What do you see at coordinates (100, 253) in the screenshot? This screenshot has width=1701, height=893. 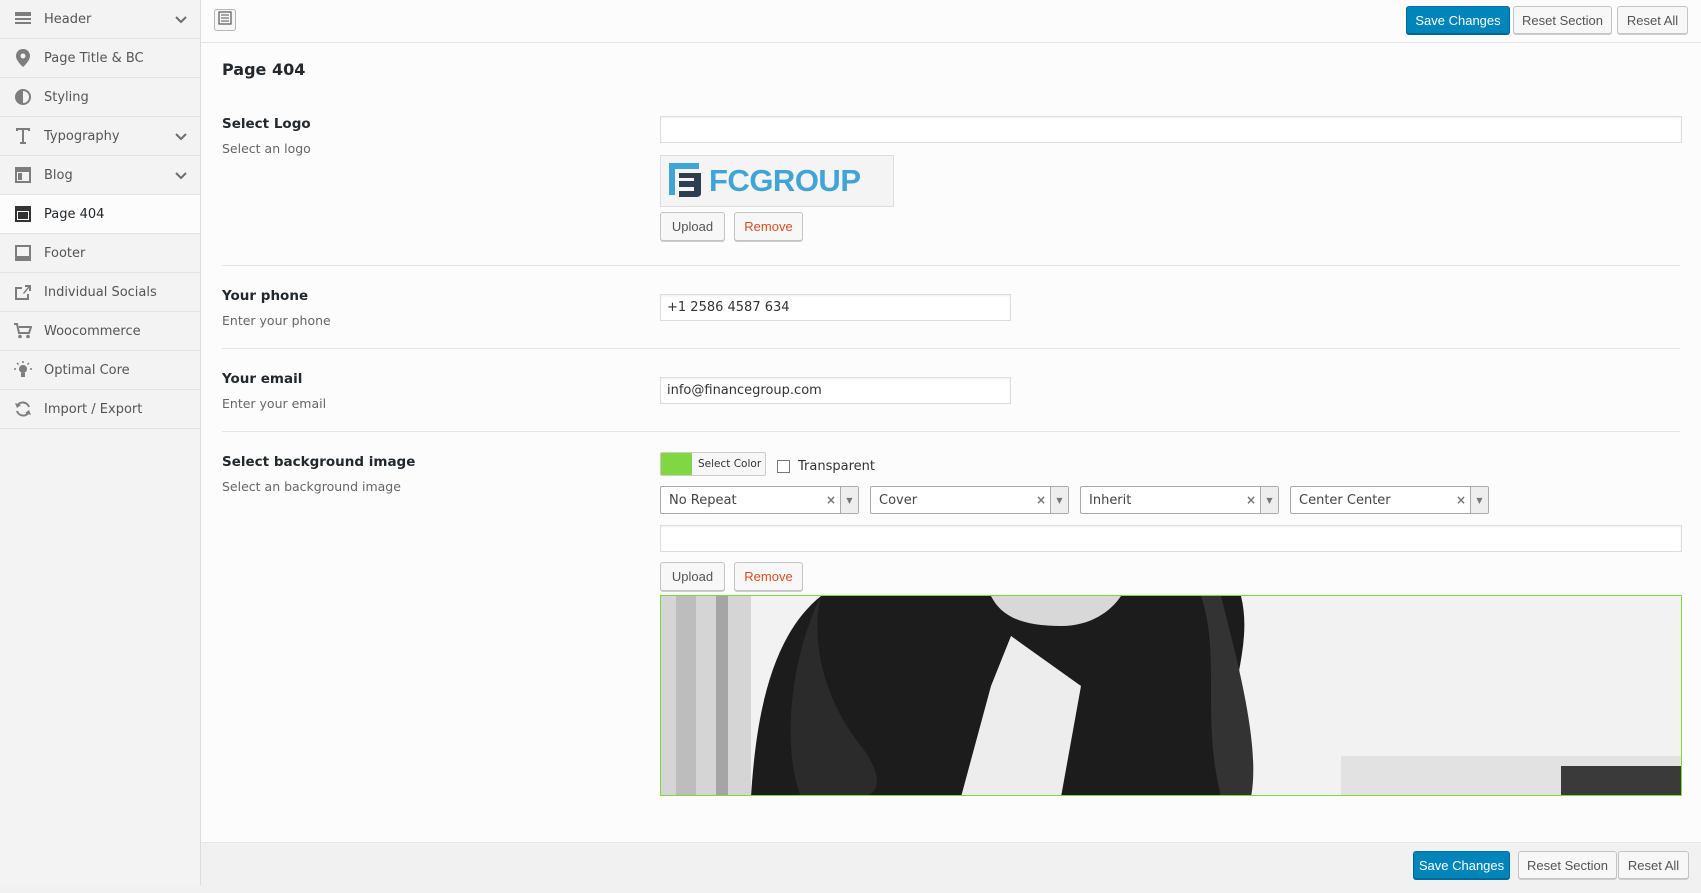 I see `sidebar-item-footer: Footer` at bounding box center [100, 253].